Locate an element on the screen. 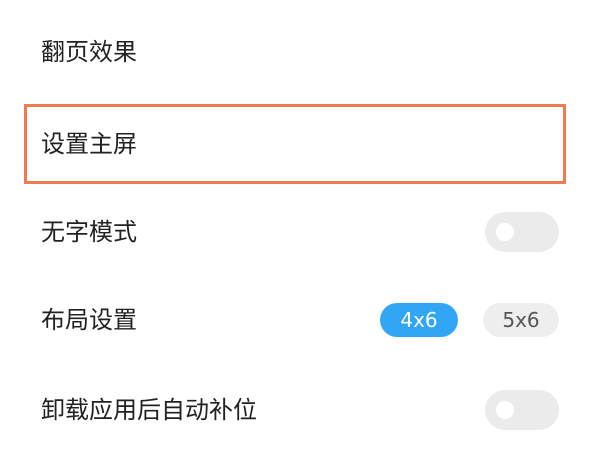 The width and height of the screenshot is (600, 454). layout-option-5x6: 5x6 is located at coordinates (521, 320).